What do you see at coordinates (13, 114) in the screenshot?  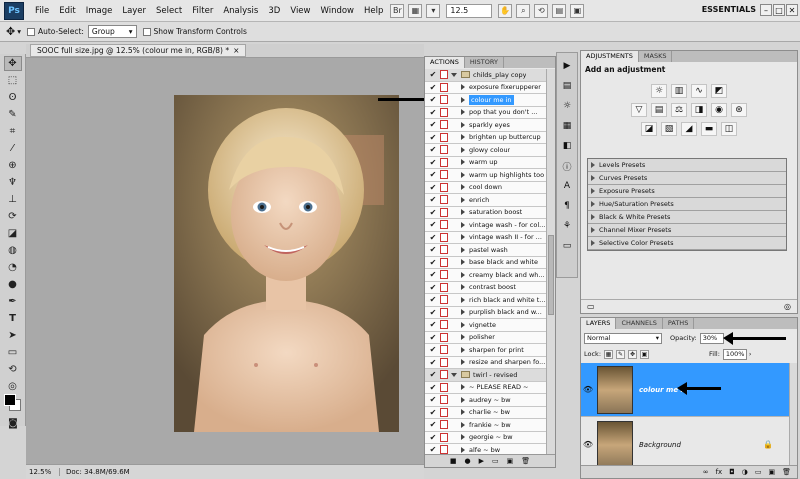 I see `quick-selection-tool-icon: ✎` at bounding box center [13, 114].